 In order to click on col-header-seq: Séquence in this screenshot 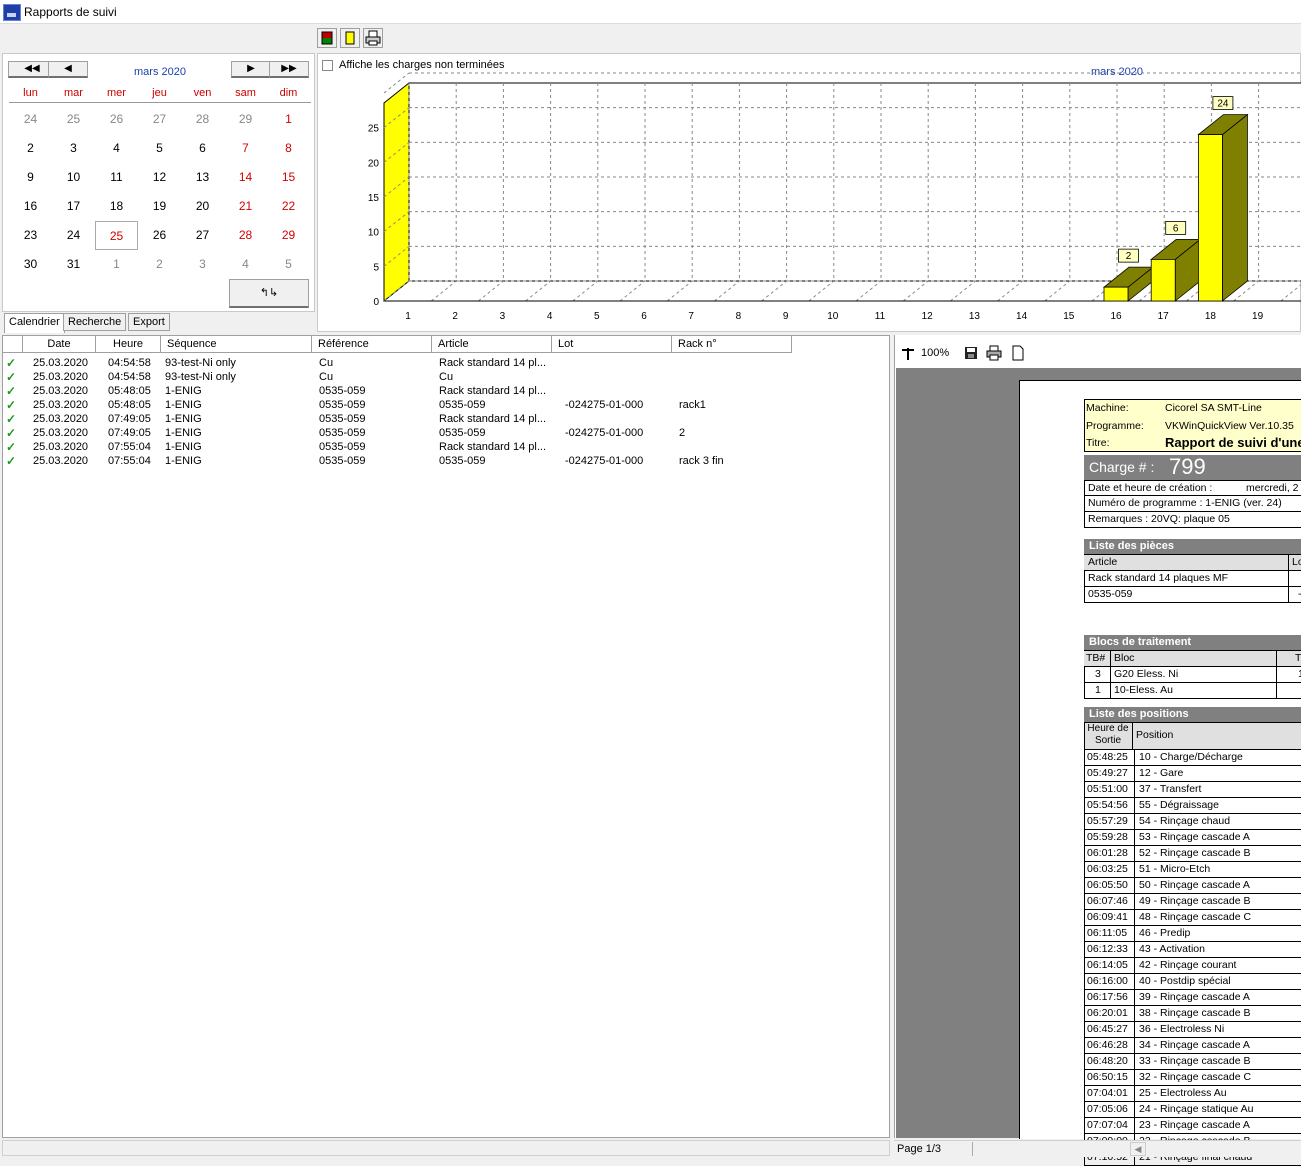, I will do `click(236, 344)`.